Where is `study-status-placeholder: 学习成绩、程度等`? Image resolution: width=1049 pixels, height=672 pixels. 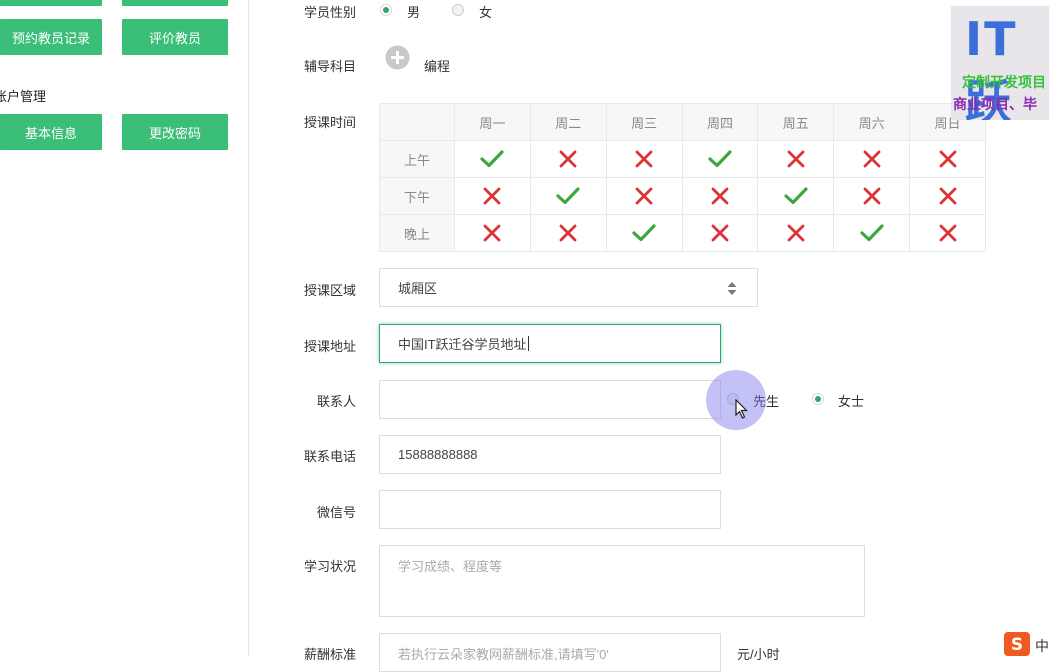 study-status-placeholder: 学习成绩、程度等 is located at coordinates (450, 566).